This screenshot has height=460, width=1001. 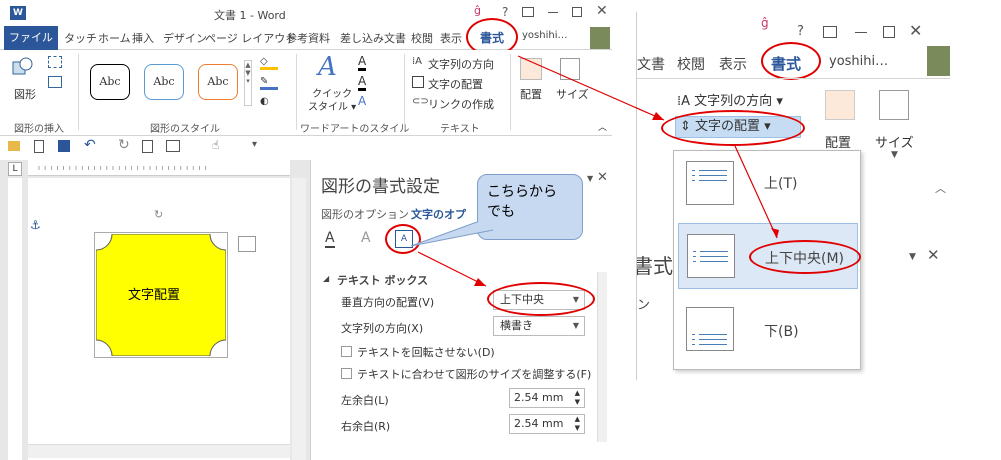 I want to click on pane-menu-icon: ▼, so click(x=590, y=178).